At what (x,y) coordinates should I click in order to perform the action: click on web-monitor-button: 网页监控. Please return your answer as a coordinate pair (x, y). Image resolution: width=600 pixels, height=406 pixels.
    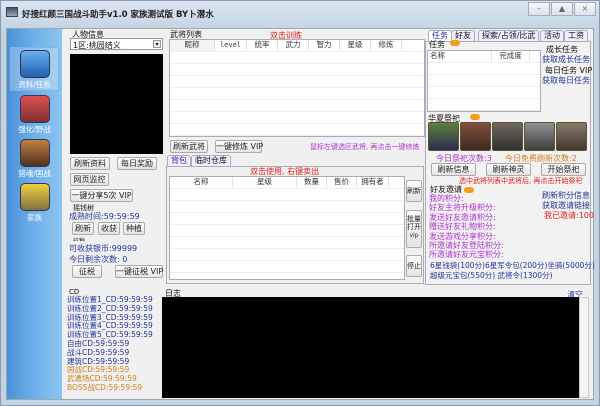
    Looking at the image, I should click on (89, 179).